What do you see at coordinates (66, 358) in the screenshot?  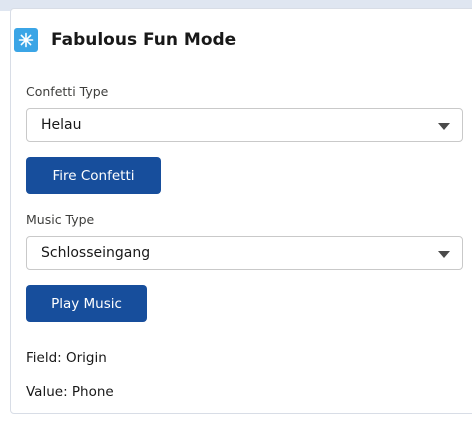 I see `field-text: Field: Origin` at bounding box center [66, 358].